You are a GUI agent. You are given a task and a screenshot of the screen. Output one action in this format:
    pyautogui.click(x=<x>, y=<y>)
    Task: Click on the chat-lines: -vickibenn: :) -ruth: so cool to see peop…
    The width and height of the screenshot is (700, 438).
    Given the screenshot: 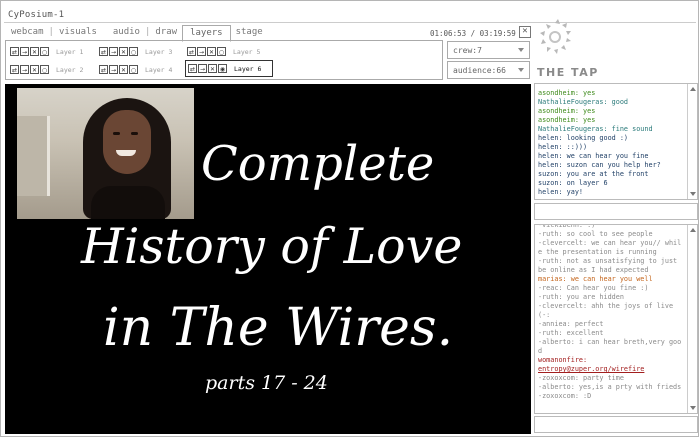 What is the action you would take?
    pyautogui.click(x=611, y=313)
    